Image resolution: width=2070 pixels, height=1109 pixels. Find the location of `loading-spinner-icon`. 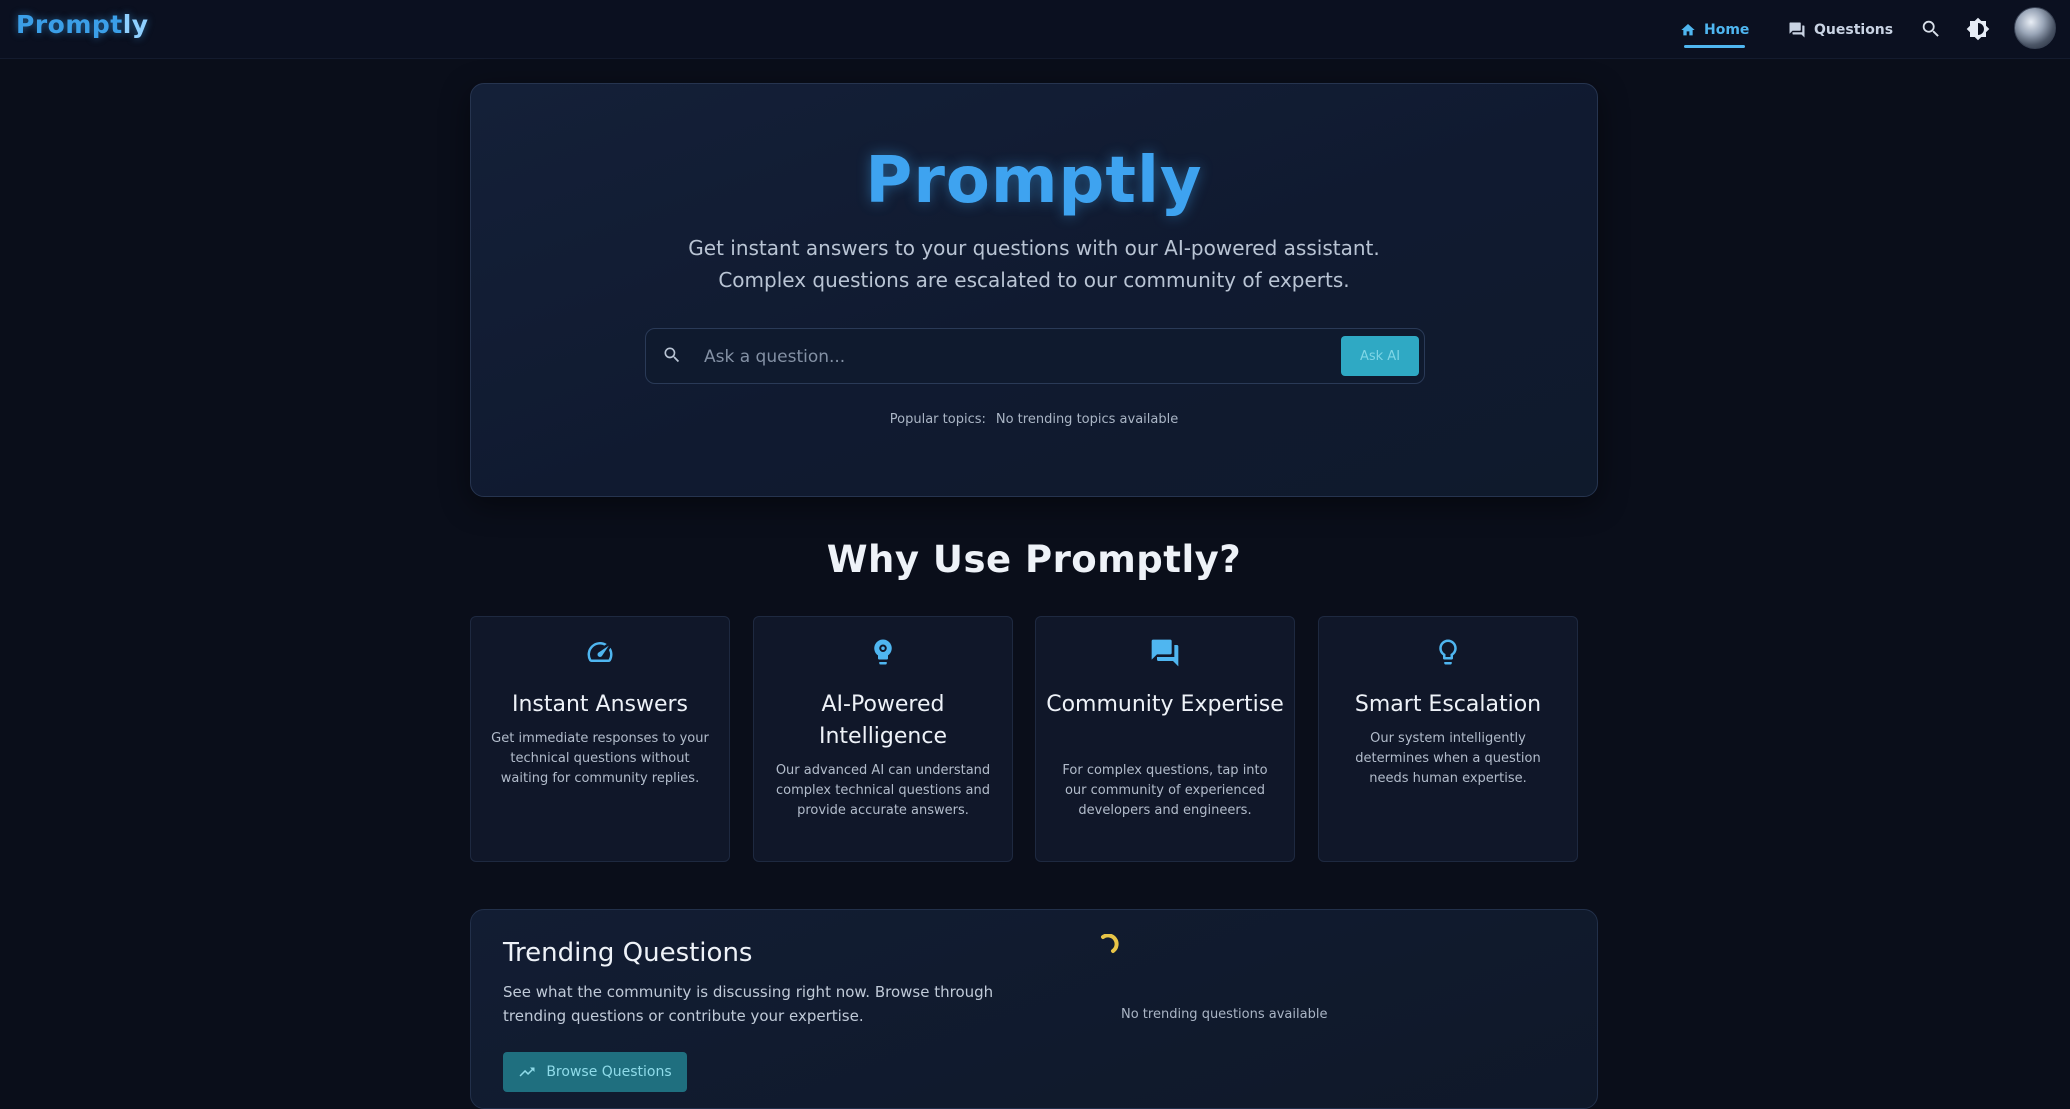

loading-spinner-icon is located at coordinates (1110, 943).